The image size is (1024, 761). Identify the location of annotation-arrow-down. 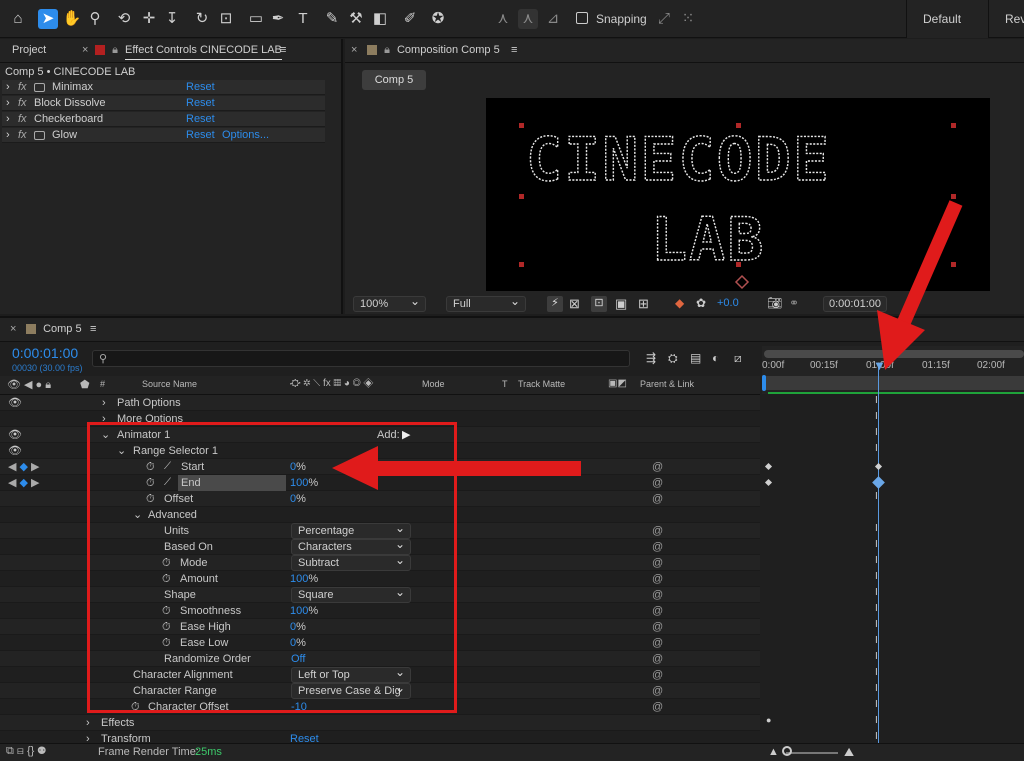
(920, 285).